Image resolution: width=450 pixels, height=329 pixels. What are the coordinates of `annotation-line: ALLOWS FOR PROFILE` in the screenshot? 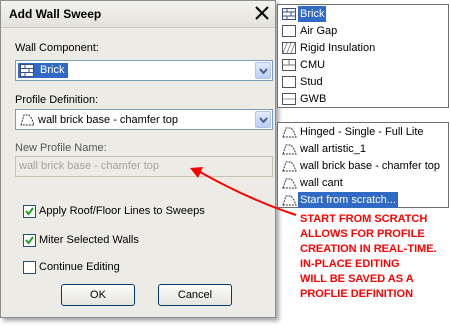 It's located at (362, 234).